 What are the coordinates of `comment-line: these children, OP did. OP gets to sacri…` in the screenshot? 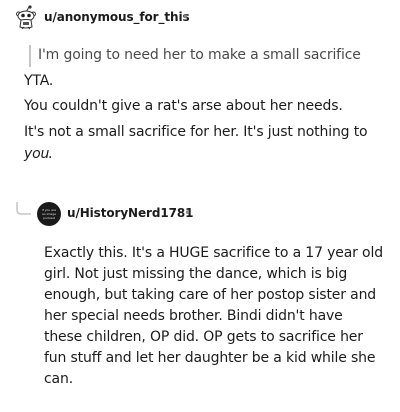 It's located at (203, 337).